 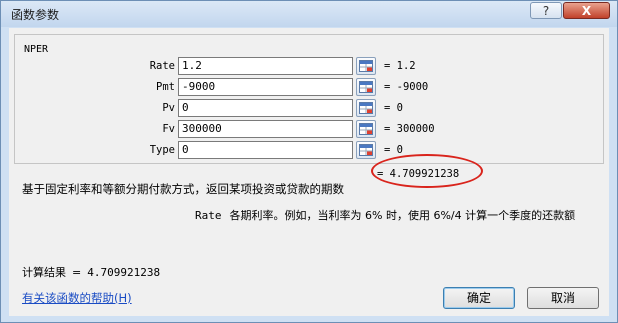 I want to click on param-label: Pmt, so click(x=165, y=87).